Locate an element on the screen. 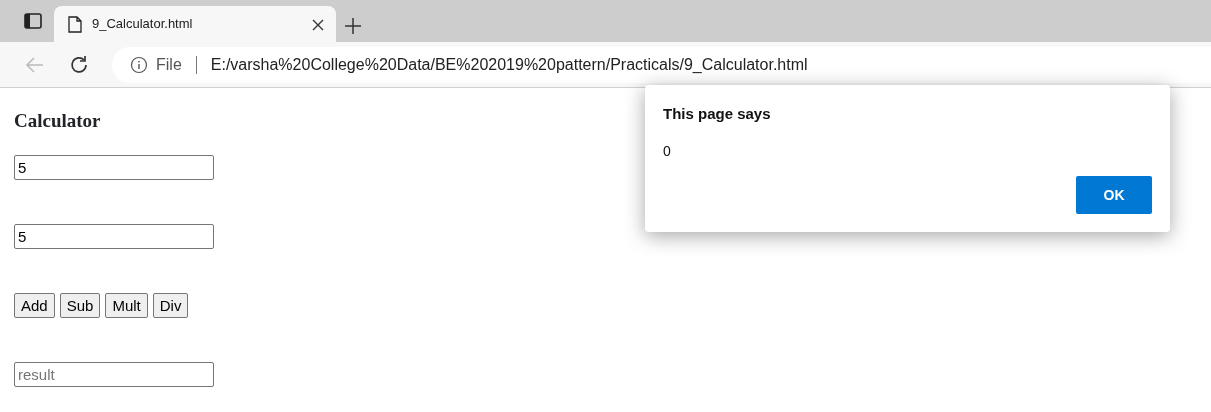 Image resolution: width=1211 pixels, height=412 pixels. info-icon is located at coordinates (139, 64).